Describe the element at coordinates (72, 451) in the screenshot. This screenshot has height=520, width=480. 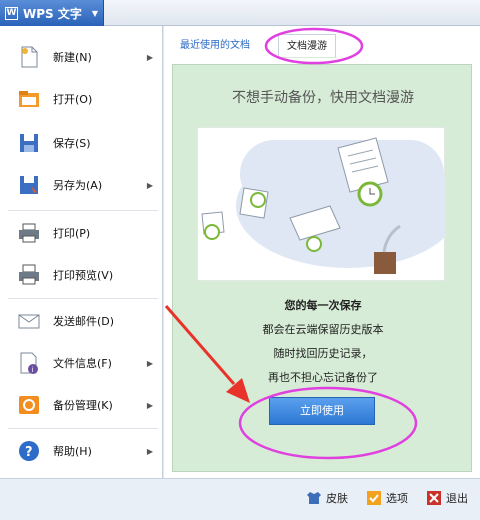
I see `menu-label-help: 帮助(H)` at that location.